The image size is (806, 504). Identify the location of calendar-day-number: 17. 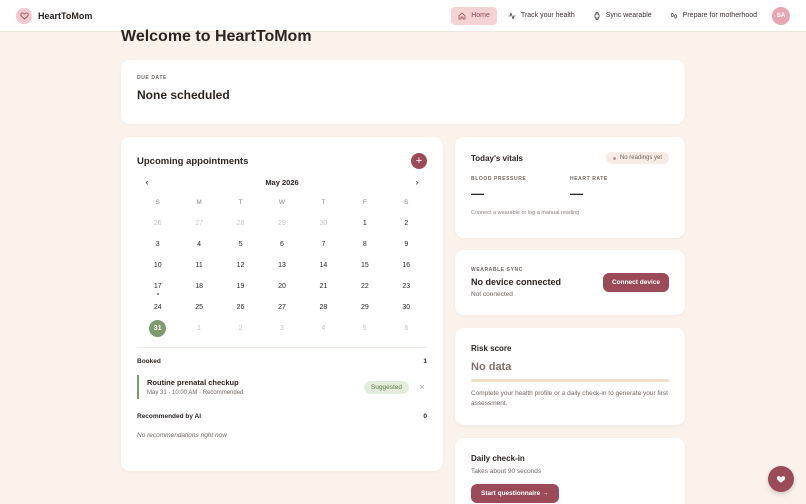
(157, 286).